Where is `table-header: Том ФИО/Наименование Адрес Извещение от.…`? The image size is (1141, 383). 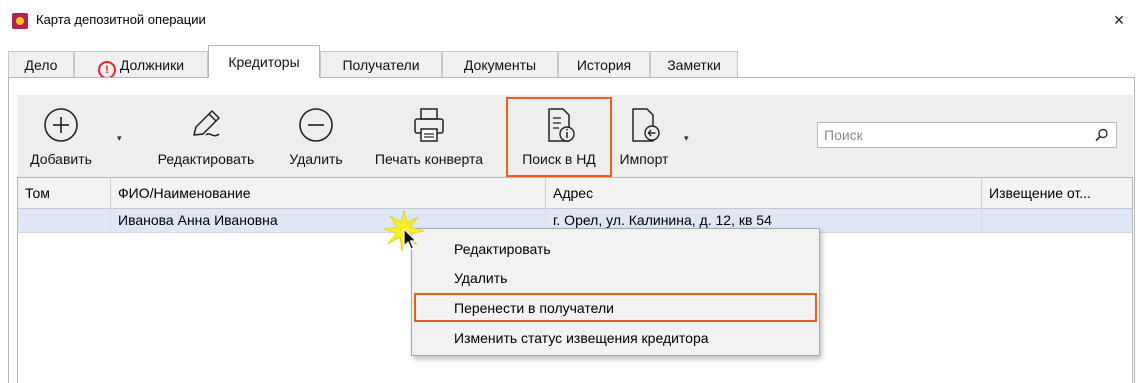
table-header: Том ФИО/Наименование Адрес Извещение от.… is located at coordinates (575, 193).